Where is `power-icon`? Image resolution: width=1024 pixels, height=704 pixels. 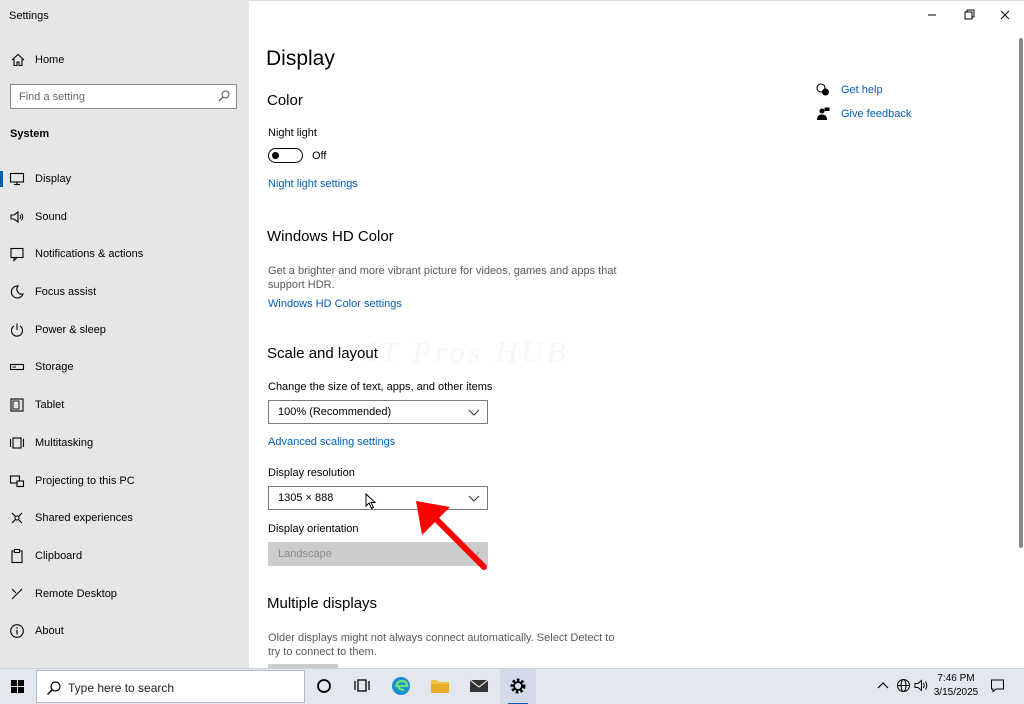
power-icon is located at coordinates (17, 330).